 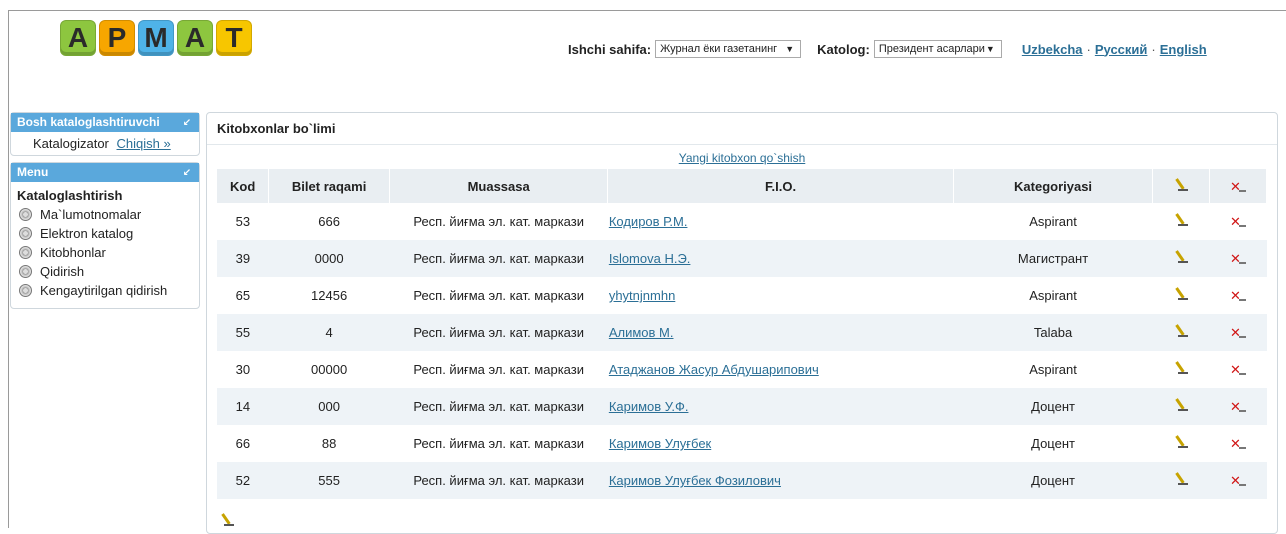 What do you see at coordinates (243, 295) in the screenshot?
I see `cell-kod: 65` at bounding box center [243, 295].